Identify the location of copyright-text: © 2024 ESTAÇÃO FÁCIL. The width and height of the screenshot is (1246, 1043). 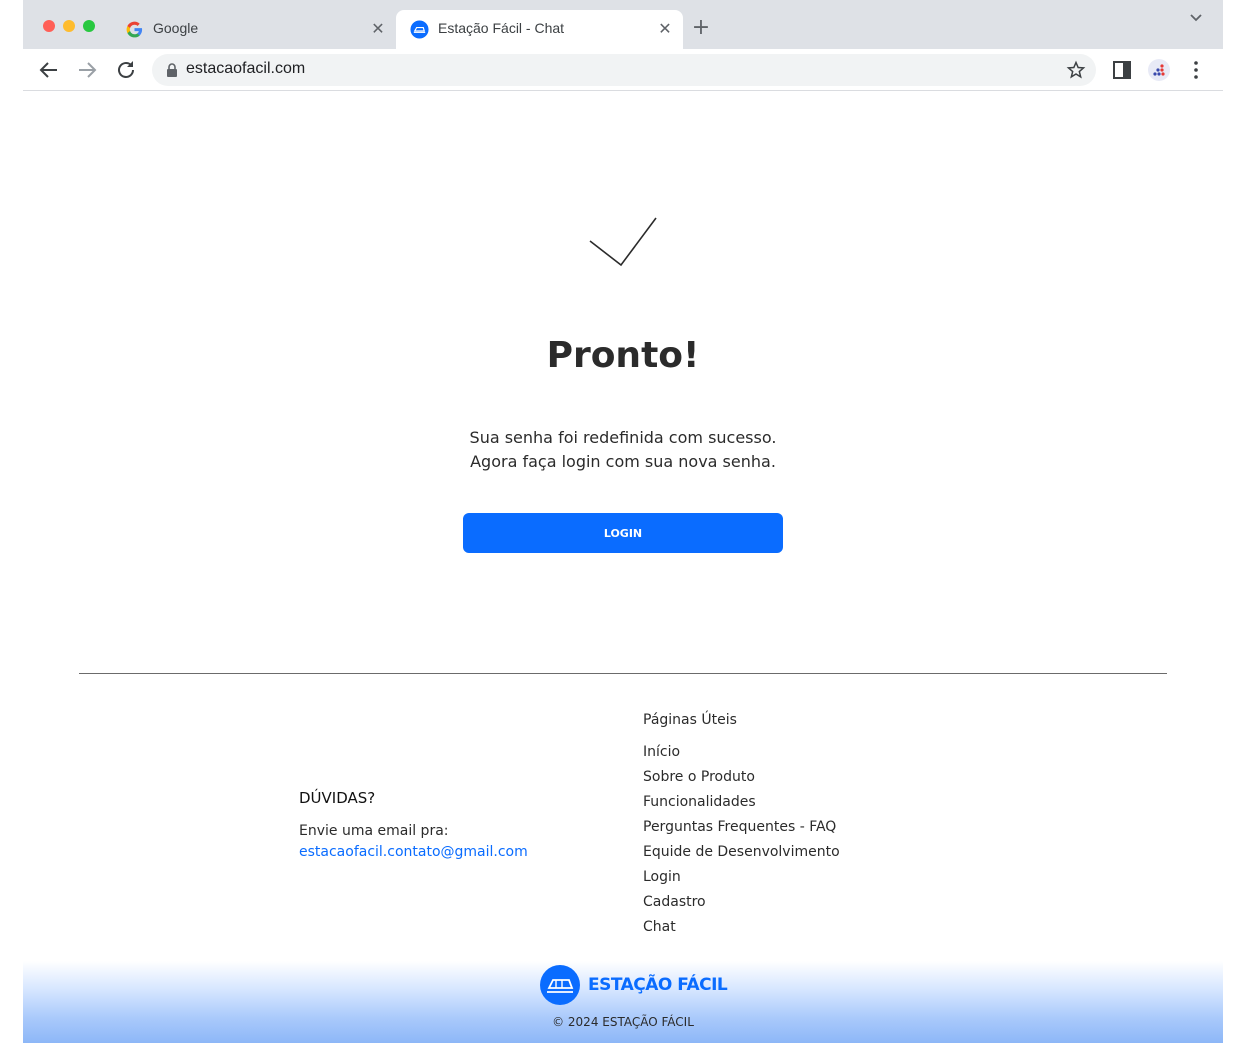
(623, 1022).